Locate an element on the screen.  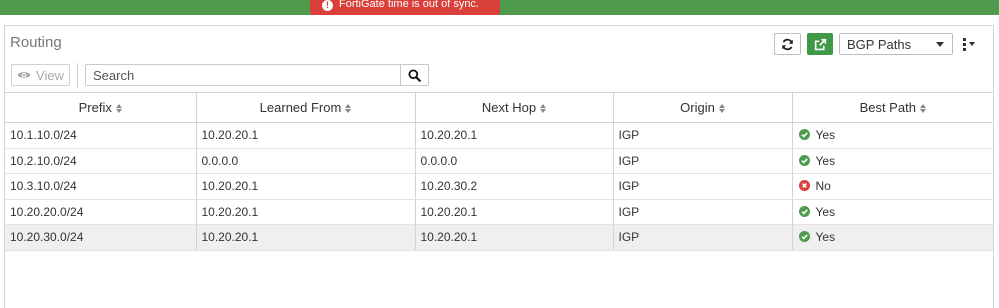
cell-next-hop: 0.0.0.0 is located at coordinates (514, 161).